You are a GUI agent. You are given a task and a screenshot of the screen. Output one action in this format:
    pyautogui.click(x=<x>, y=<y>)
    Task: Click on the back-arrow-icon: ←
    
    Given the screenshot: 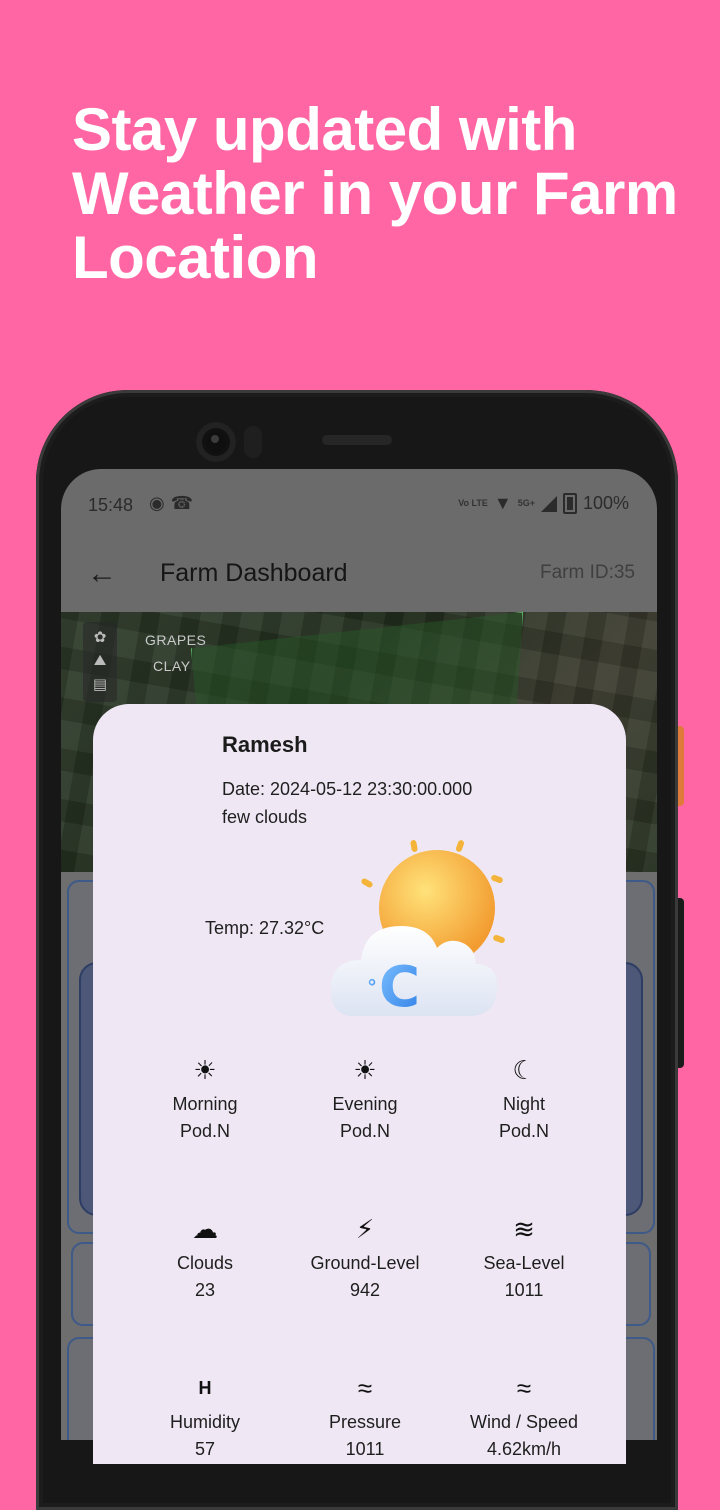 What is the action you would take?
    pyautogui.click(x=102, y=574)
    